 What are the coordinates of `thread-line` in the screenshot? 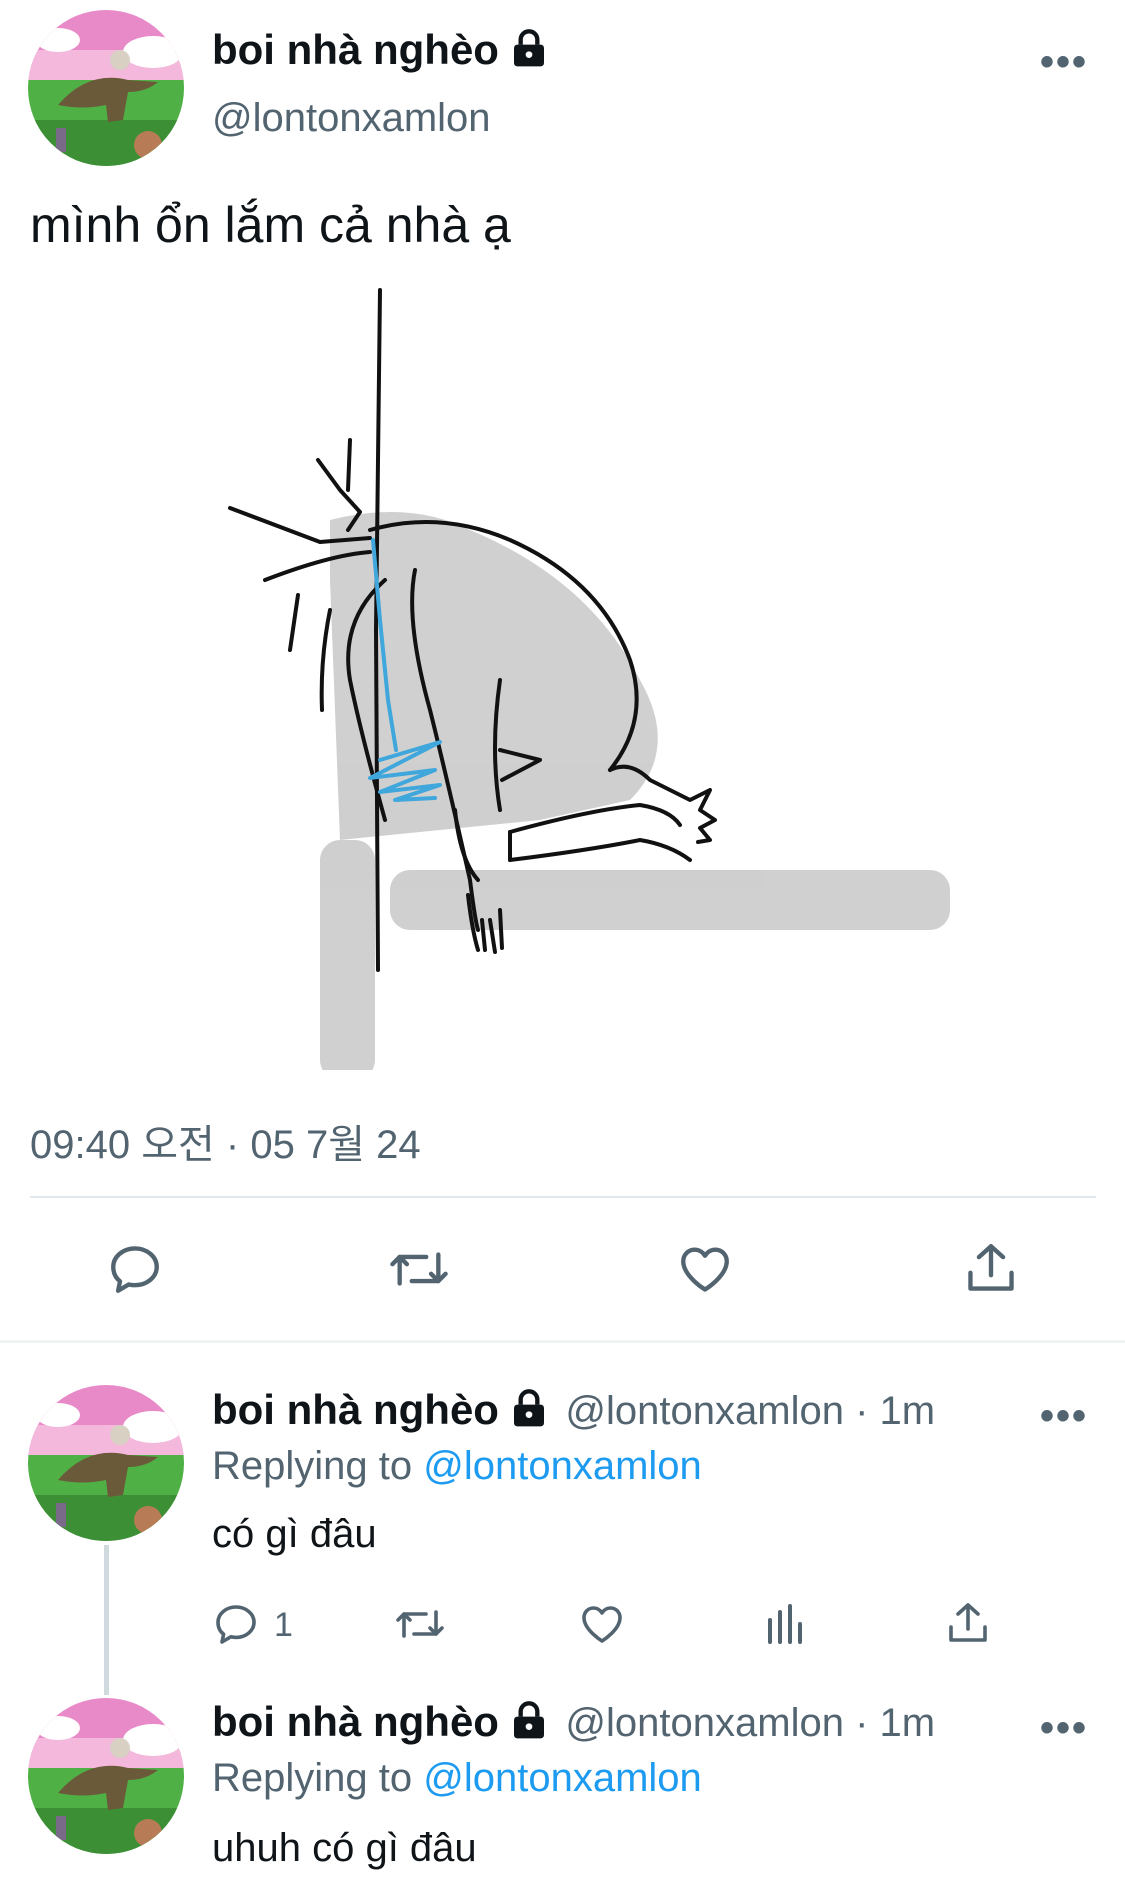 It's located at (106, 1620).